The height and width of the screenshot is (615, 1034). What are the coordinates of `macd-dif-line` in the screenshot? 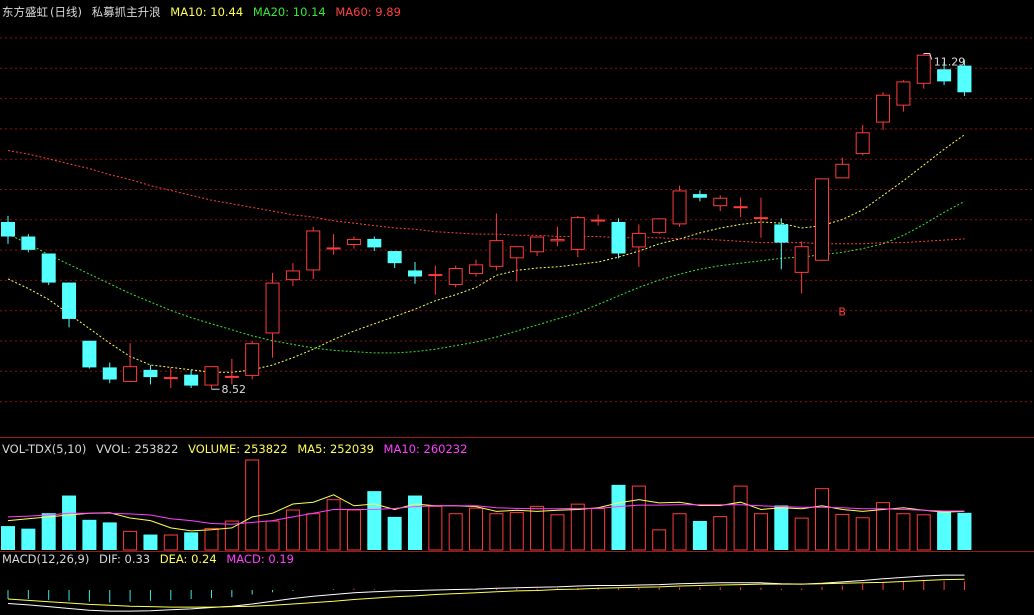 It's located at (486, 593).